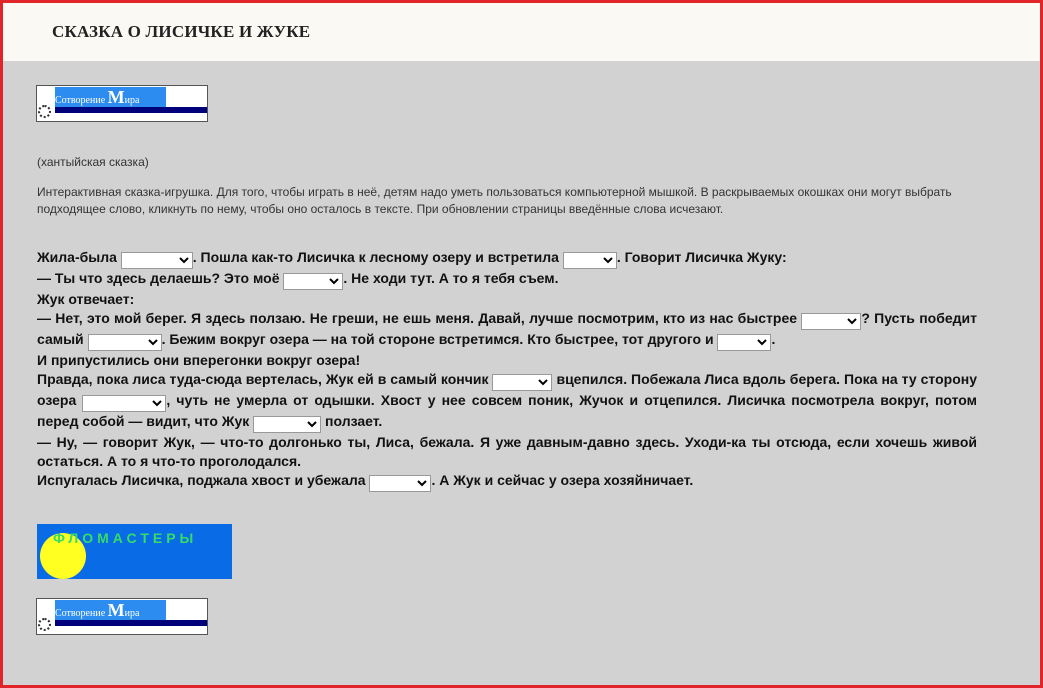 This screenshot has height=688, width=1043. Describe the element at coordinates (521, 32) in the screenshot. I see `page-header: СКАЗКА О ЛИСИЧКЕ И ЖУКЕ` at that location.